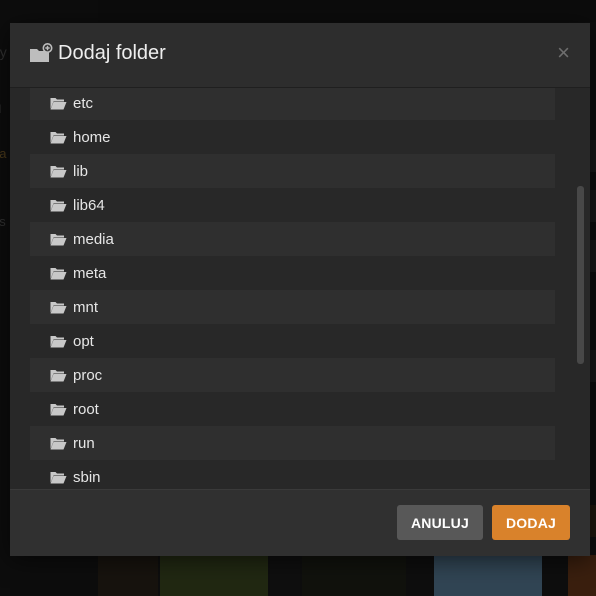 The height and width of the screenshot is (596, 596). I want to click on folder-label: root, so click(86, 409).